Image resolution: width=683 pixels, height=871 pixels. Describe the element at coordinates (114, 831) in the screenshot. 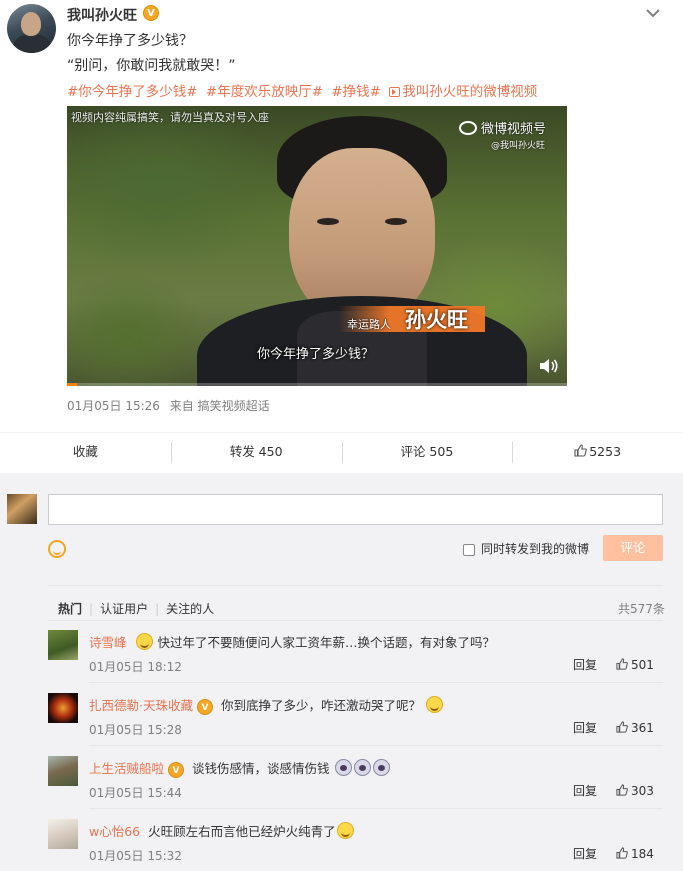

I see `commenter-name: w心怡66` at that location.